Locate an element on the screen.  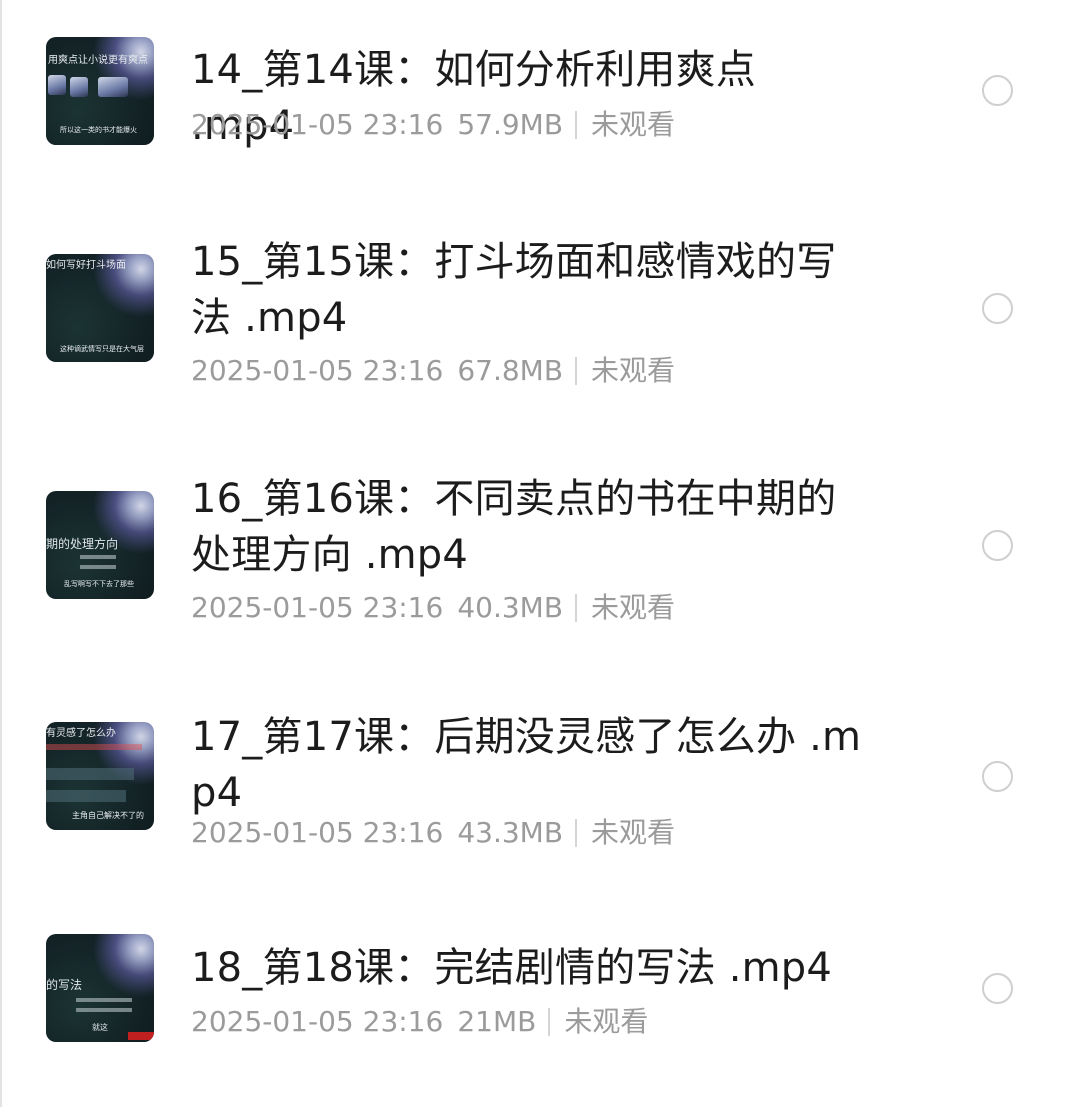
thumbnail-caption: 这种谪武情写只是在大气层 is located at coordinates (102, 349).